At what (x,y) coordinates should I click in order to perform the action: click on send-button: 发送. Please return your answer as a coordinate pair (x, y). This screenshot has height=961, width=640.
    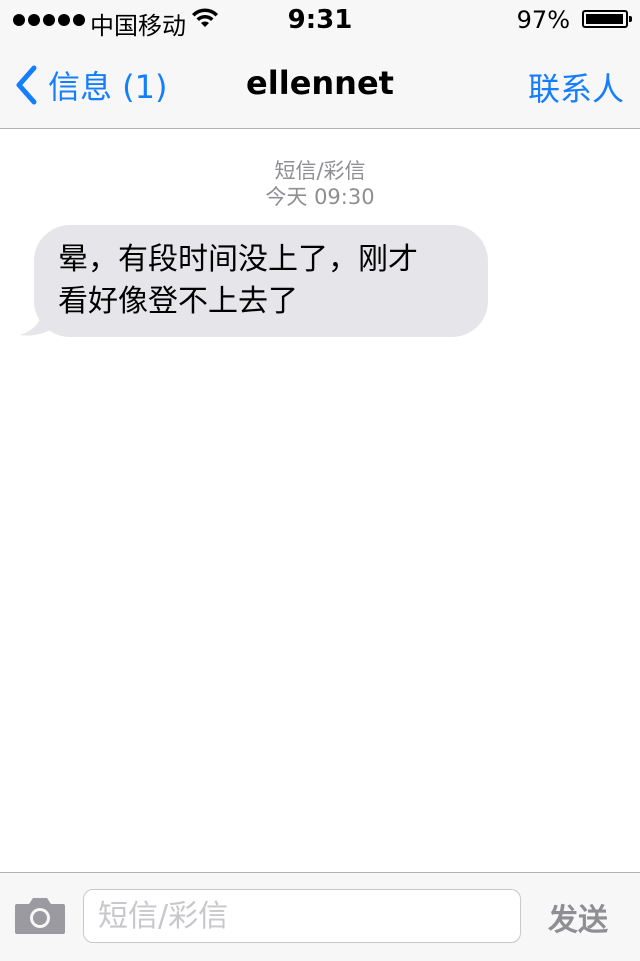
    Looking at the image, I should click on (578, 917).